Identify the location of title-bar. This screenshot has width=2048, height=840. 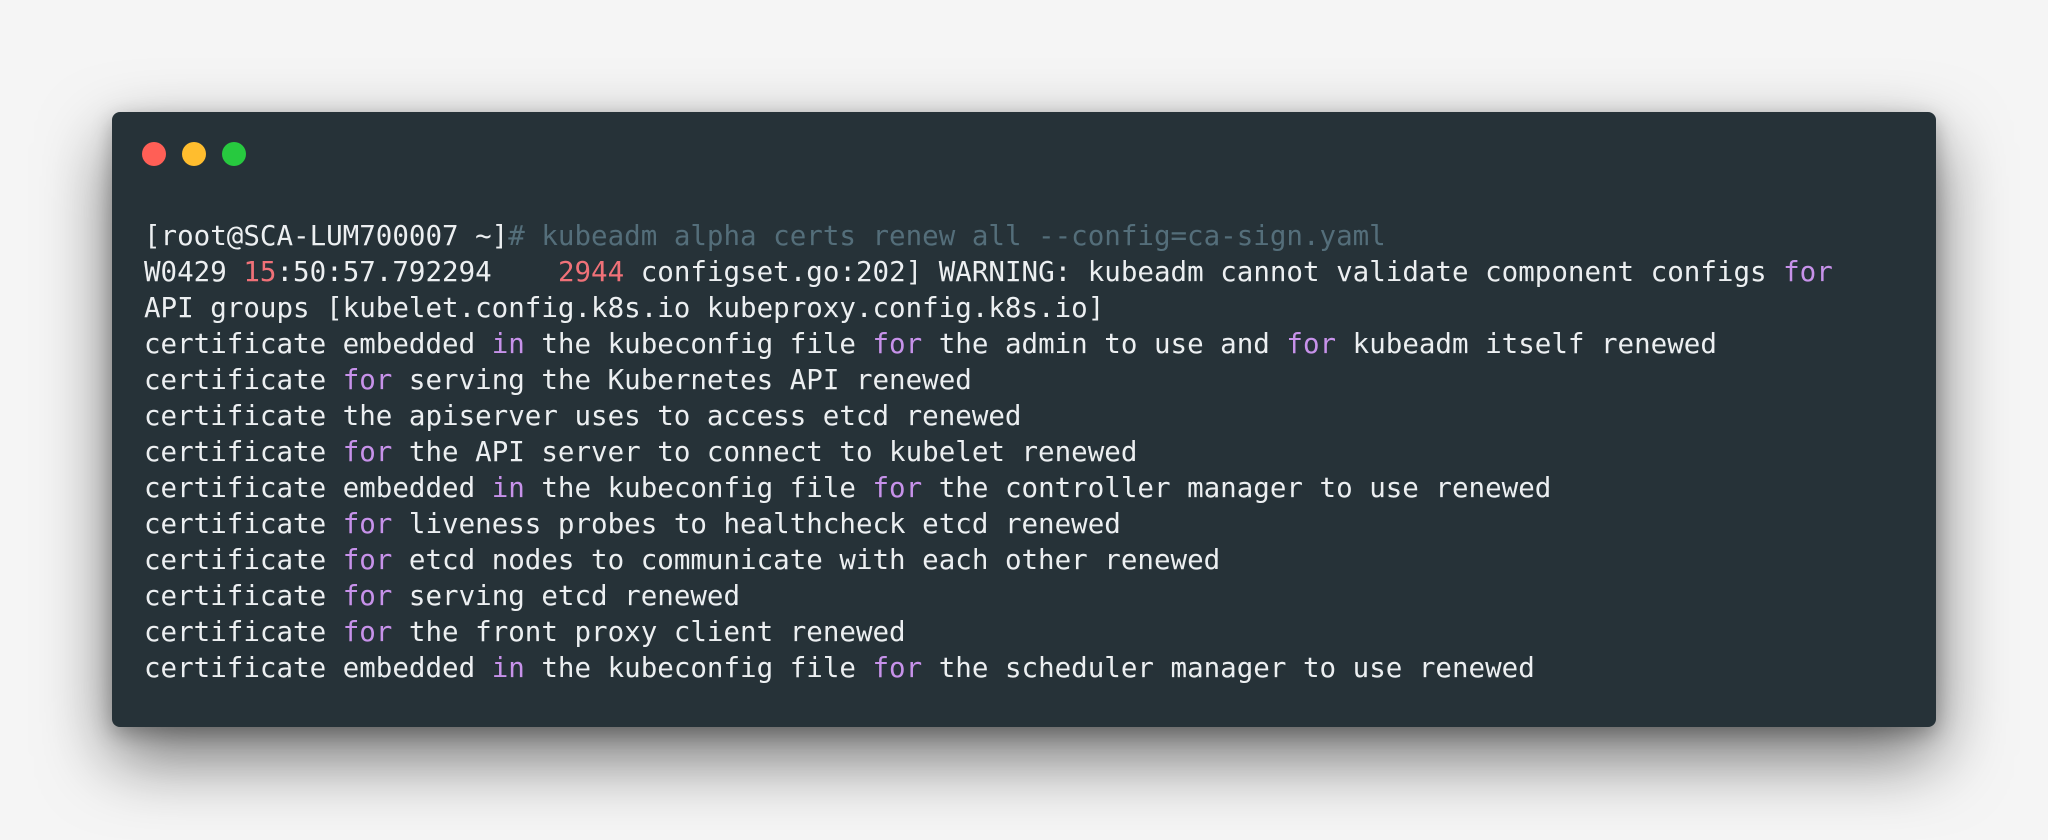
(1024, 152).